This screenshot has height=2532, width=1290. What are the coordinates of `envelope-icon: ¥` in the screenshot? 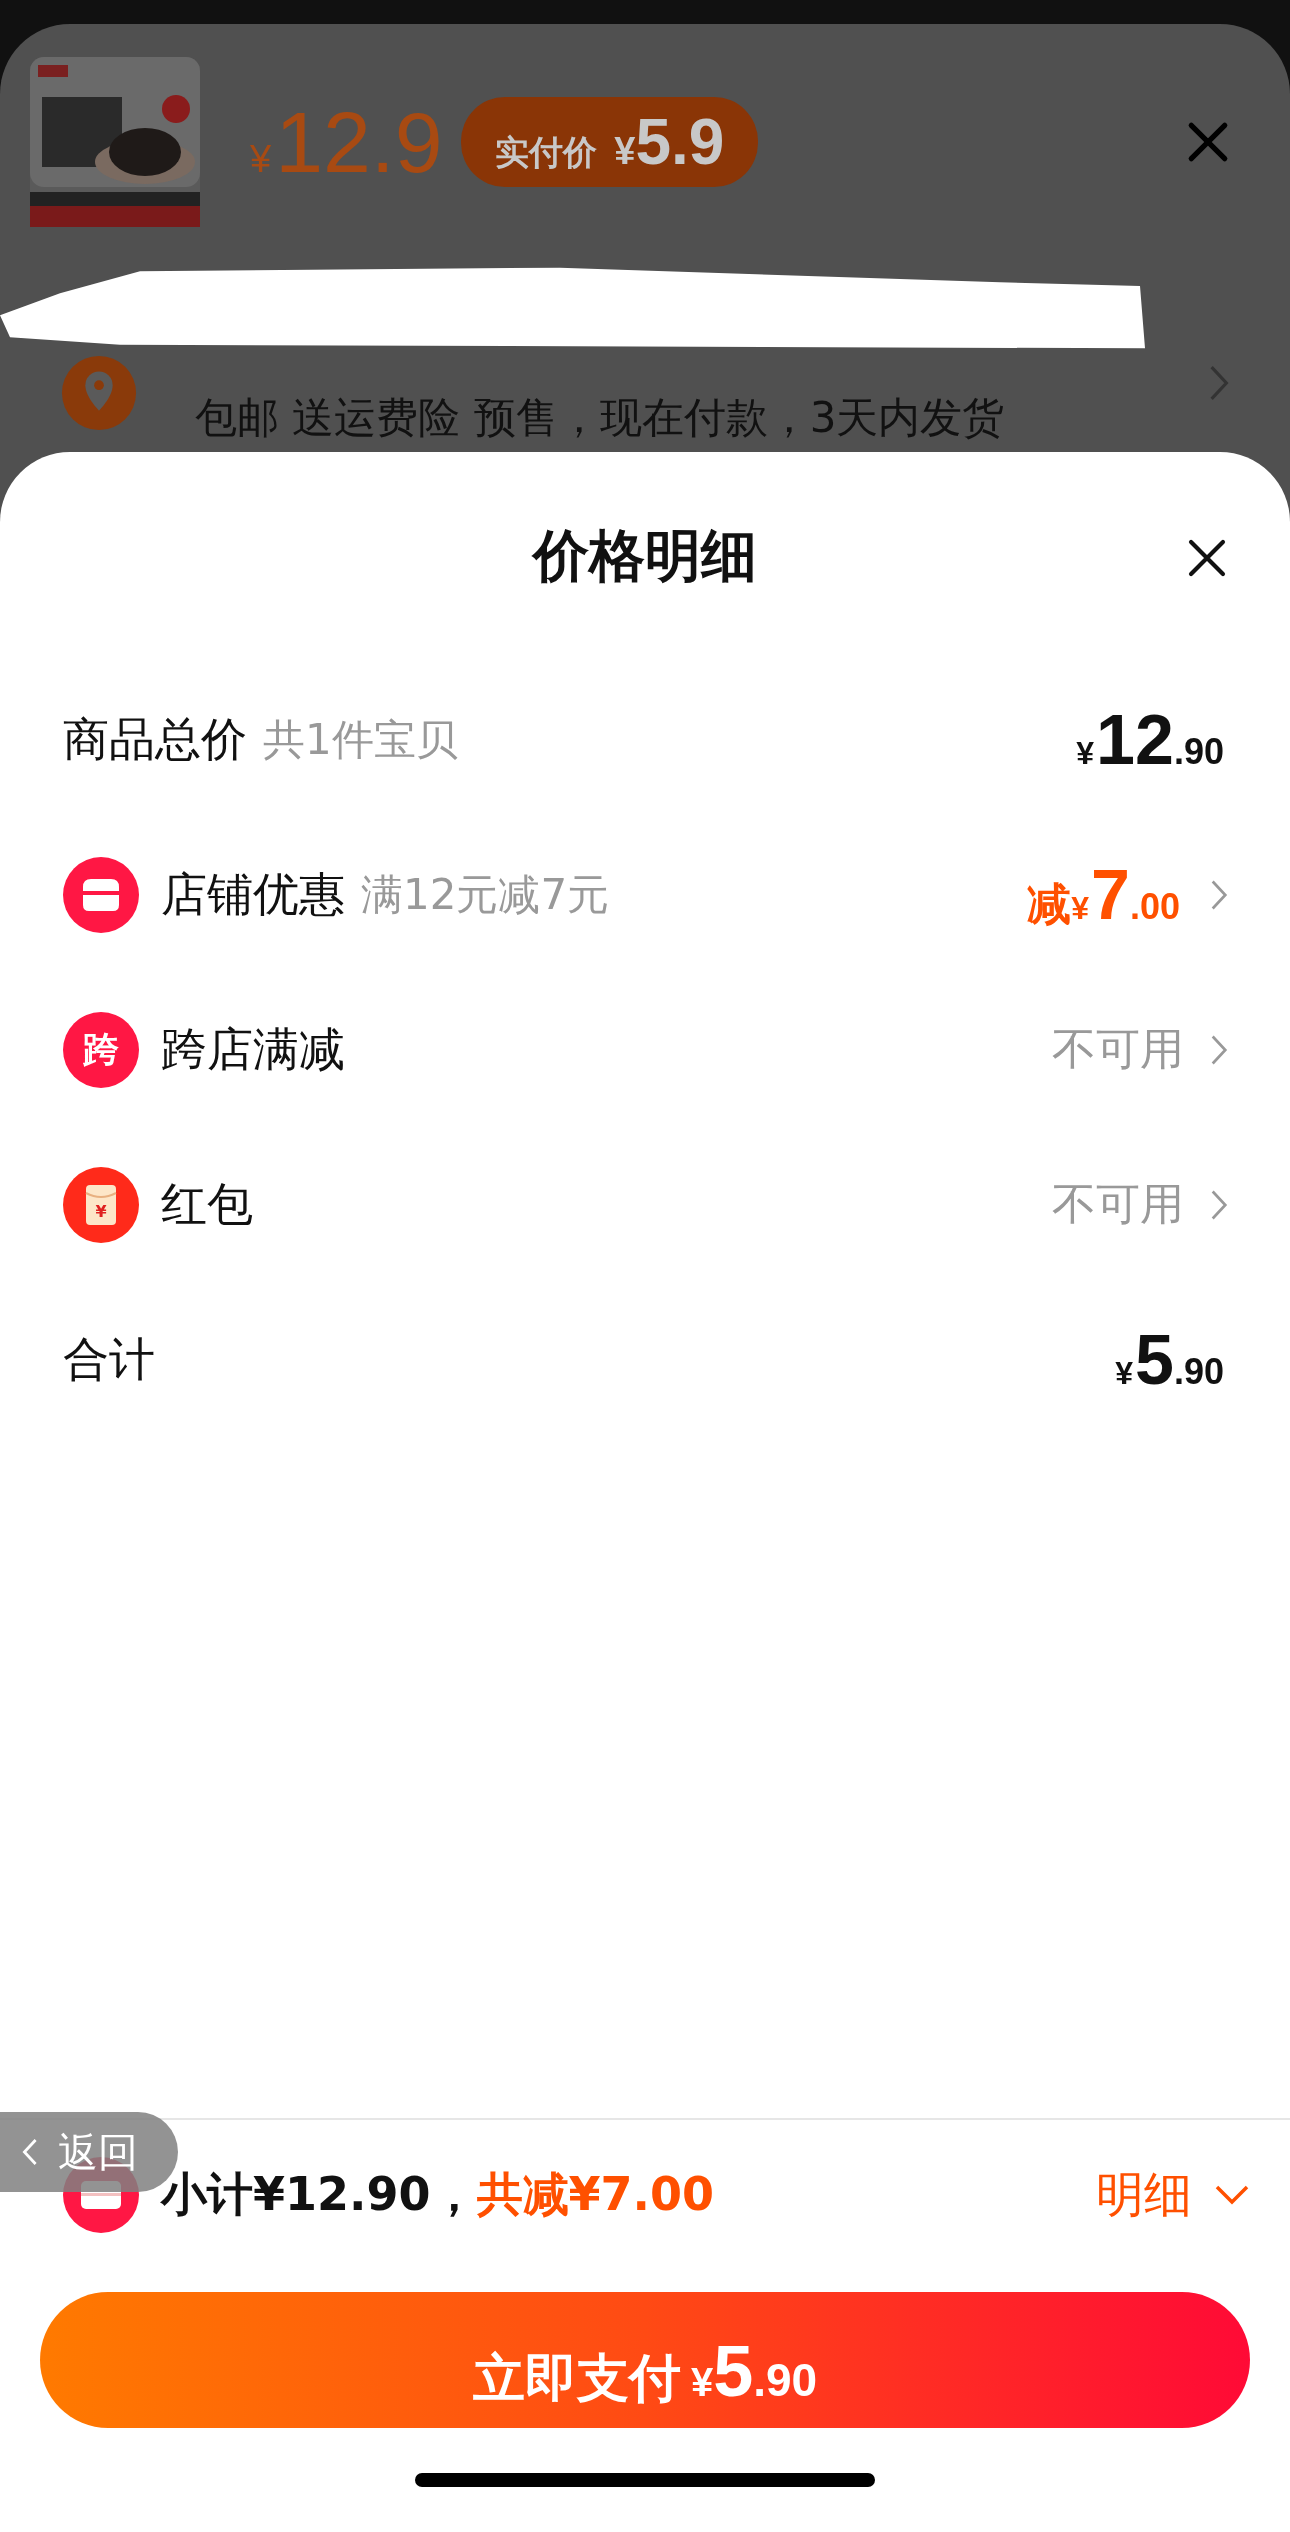 It's located at (101, 1204).